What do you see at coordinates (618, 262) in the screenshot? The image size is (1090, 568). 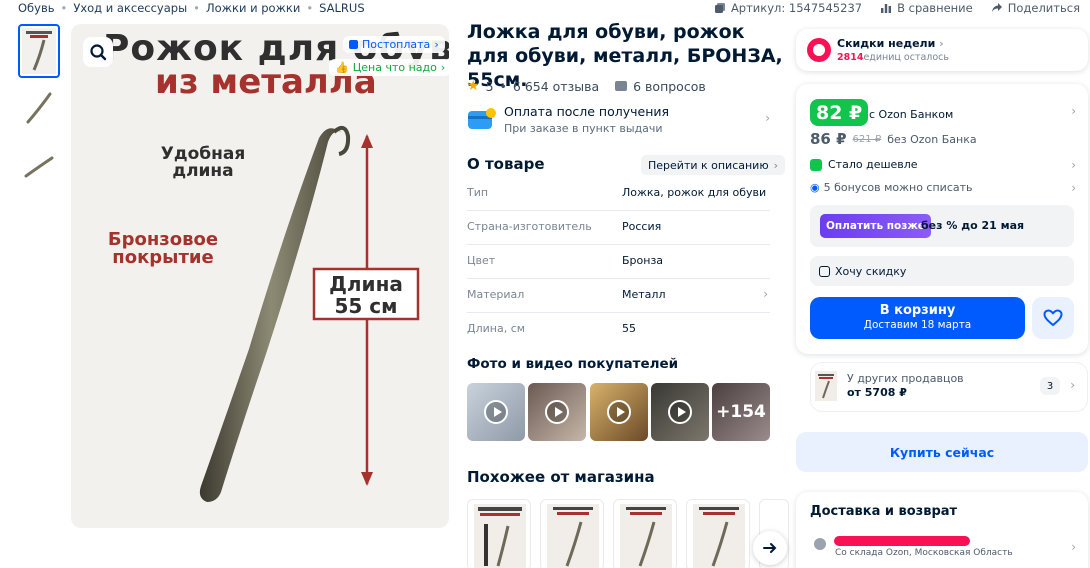 I see `spec-row: Цвет Бронза` at bounding box center [618, 262].